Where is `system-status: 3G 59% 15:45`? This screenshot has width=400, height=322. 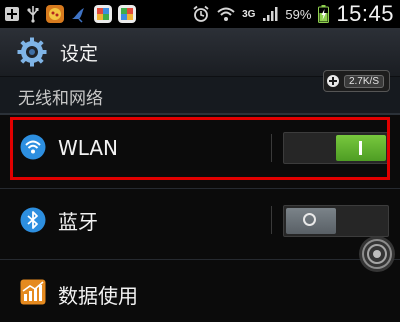 system-status: 3G 59% 15:45 is located at coordinates (296, 14).